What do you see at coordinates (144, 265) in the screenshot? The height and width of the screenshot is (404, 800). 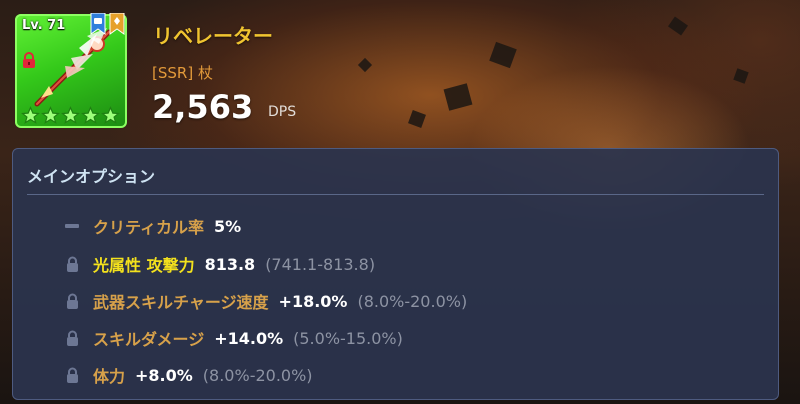 I see `option-name: 光属性 攻撃力` at bounding box center [144, 265].